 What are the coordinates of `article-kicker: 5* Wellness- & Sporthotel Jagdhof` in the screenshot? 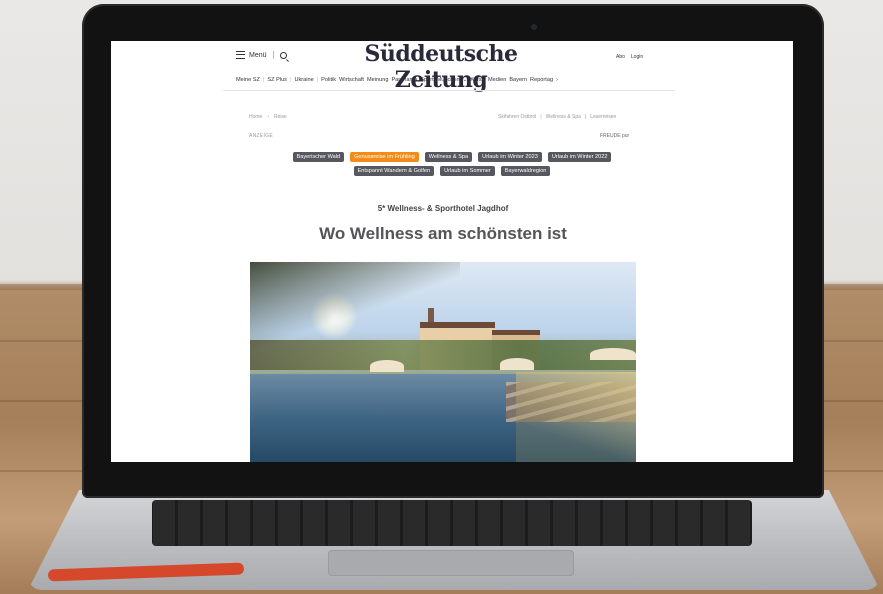 It's located at (443, 208).